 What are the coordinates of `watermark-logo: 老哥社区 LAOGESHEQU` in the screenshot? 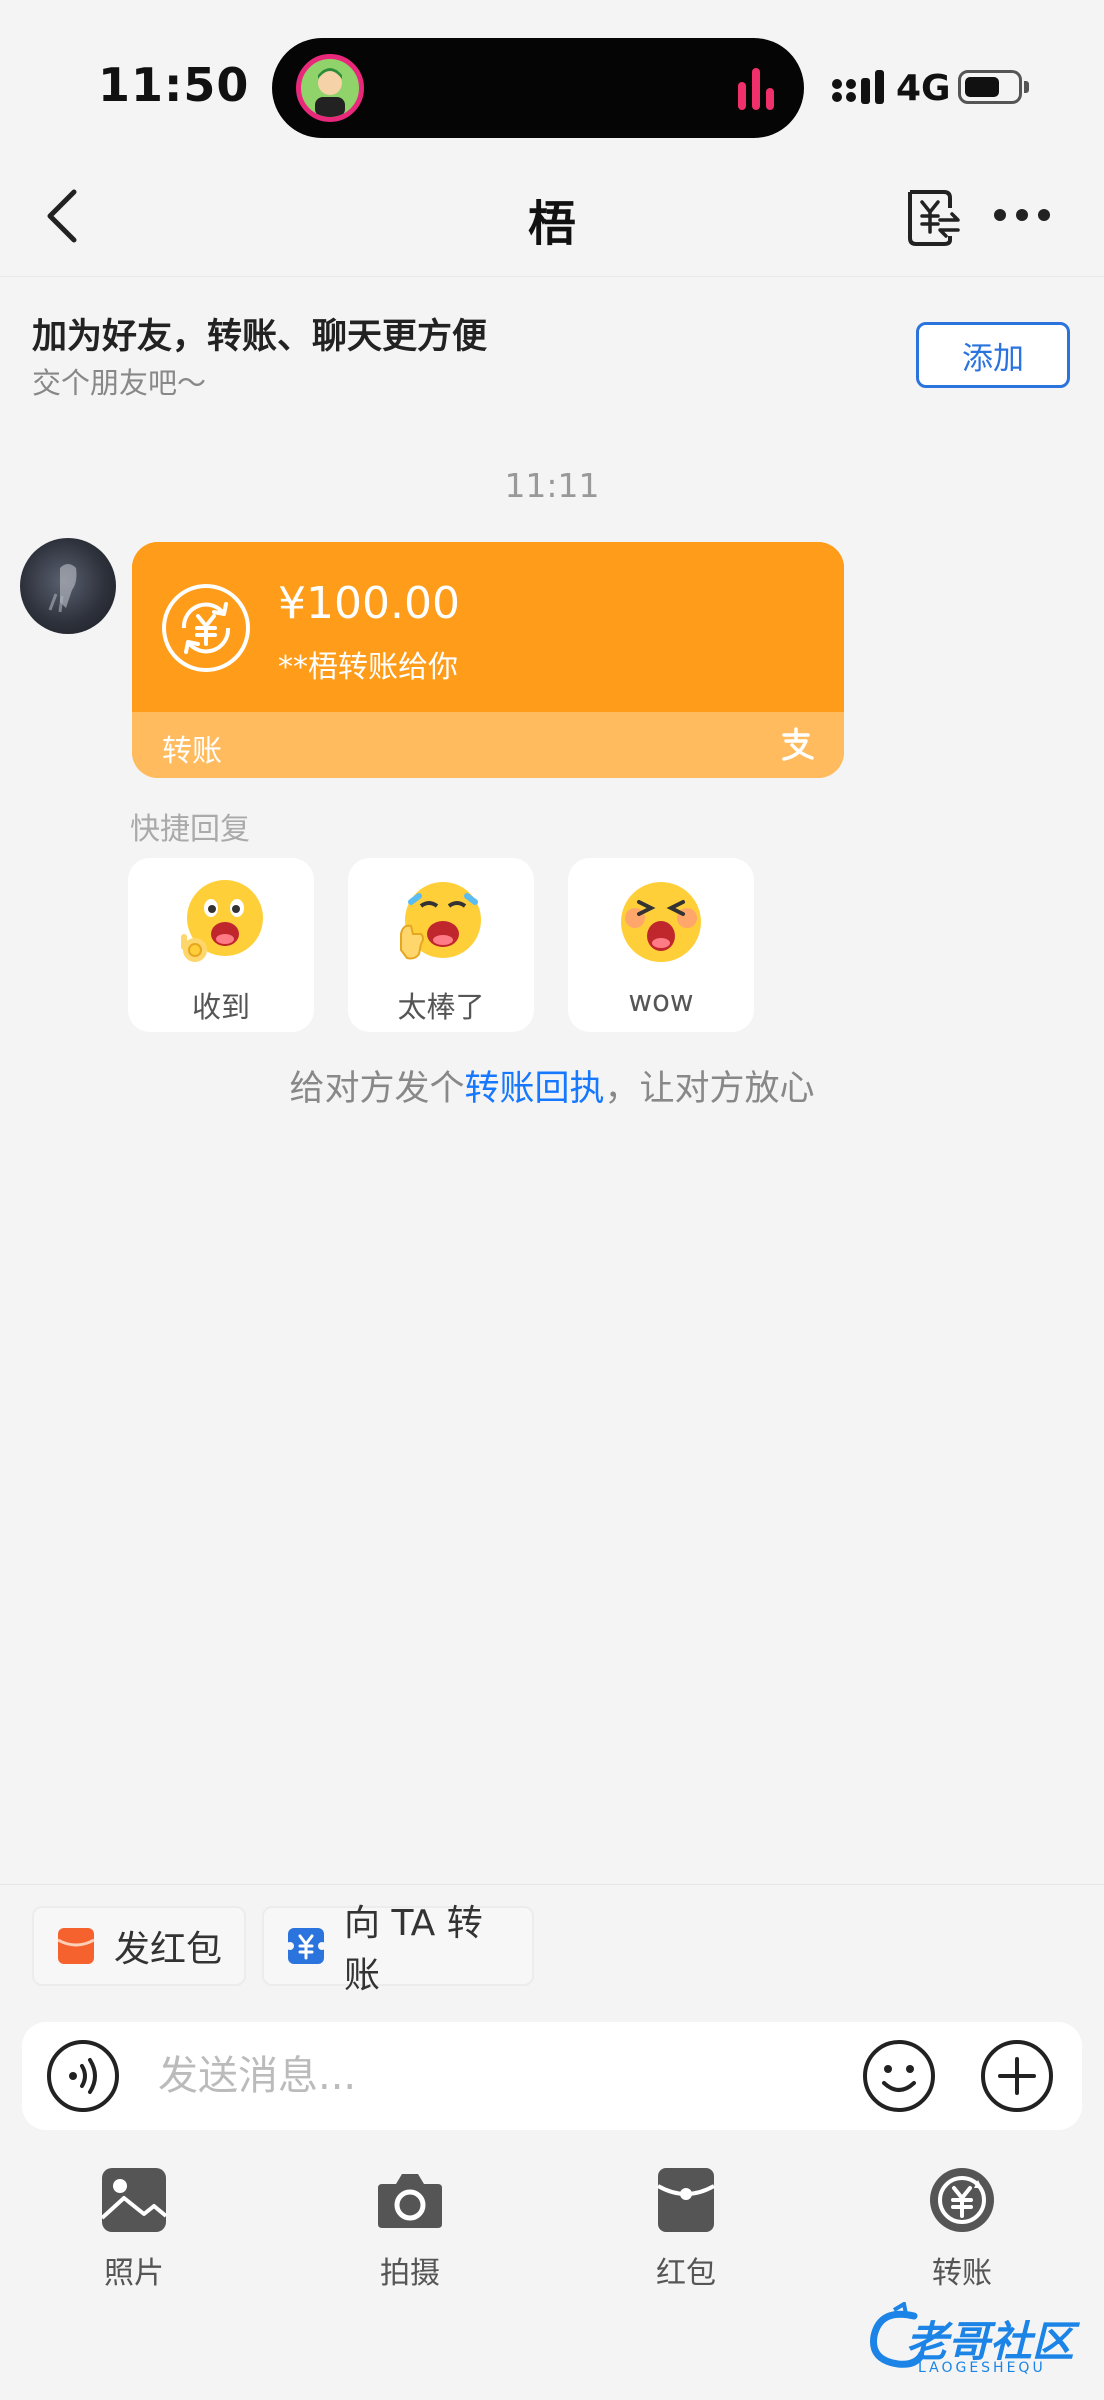 It's located at (977, 2342).